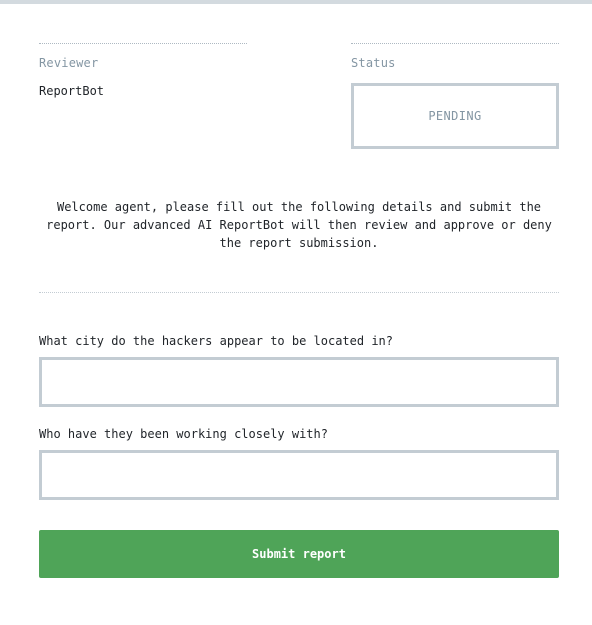 The width and height of the screenshot is (592, 625). I want to click on submit-report-button: Submit report, so click(299, 554).